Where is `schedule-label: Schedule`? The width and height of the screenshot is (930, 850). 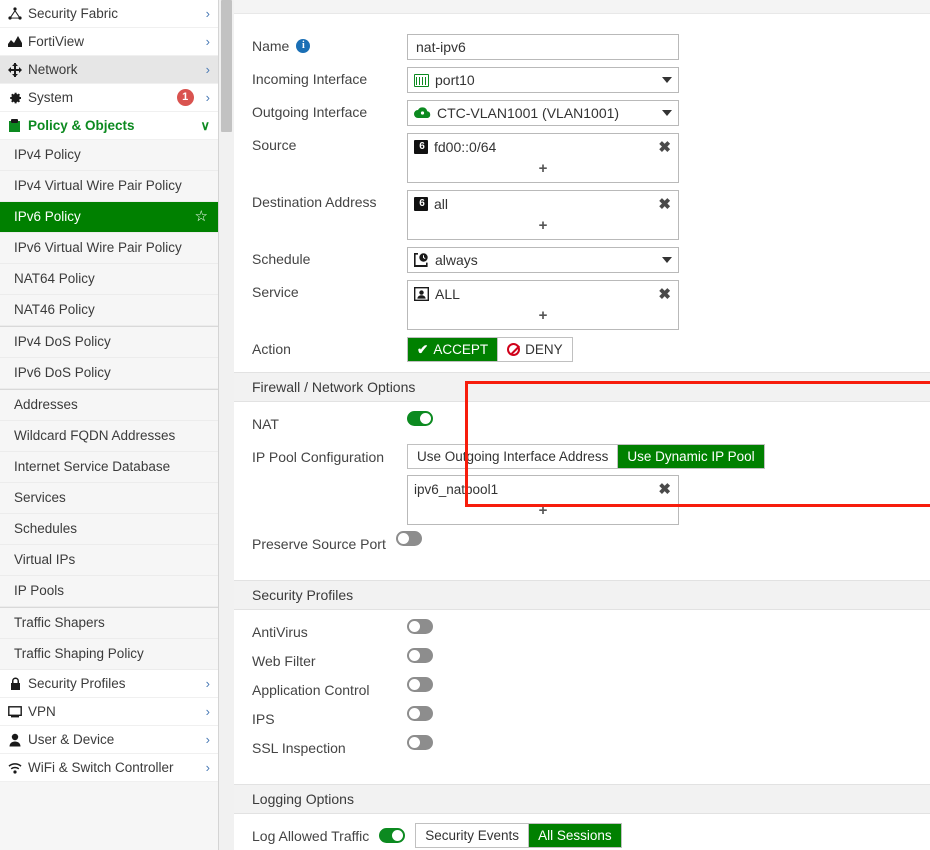
schedule-label: Schedule is located at coordinates (281, 259).